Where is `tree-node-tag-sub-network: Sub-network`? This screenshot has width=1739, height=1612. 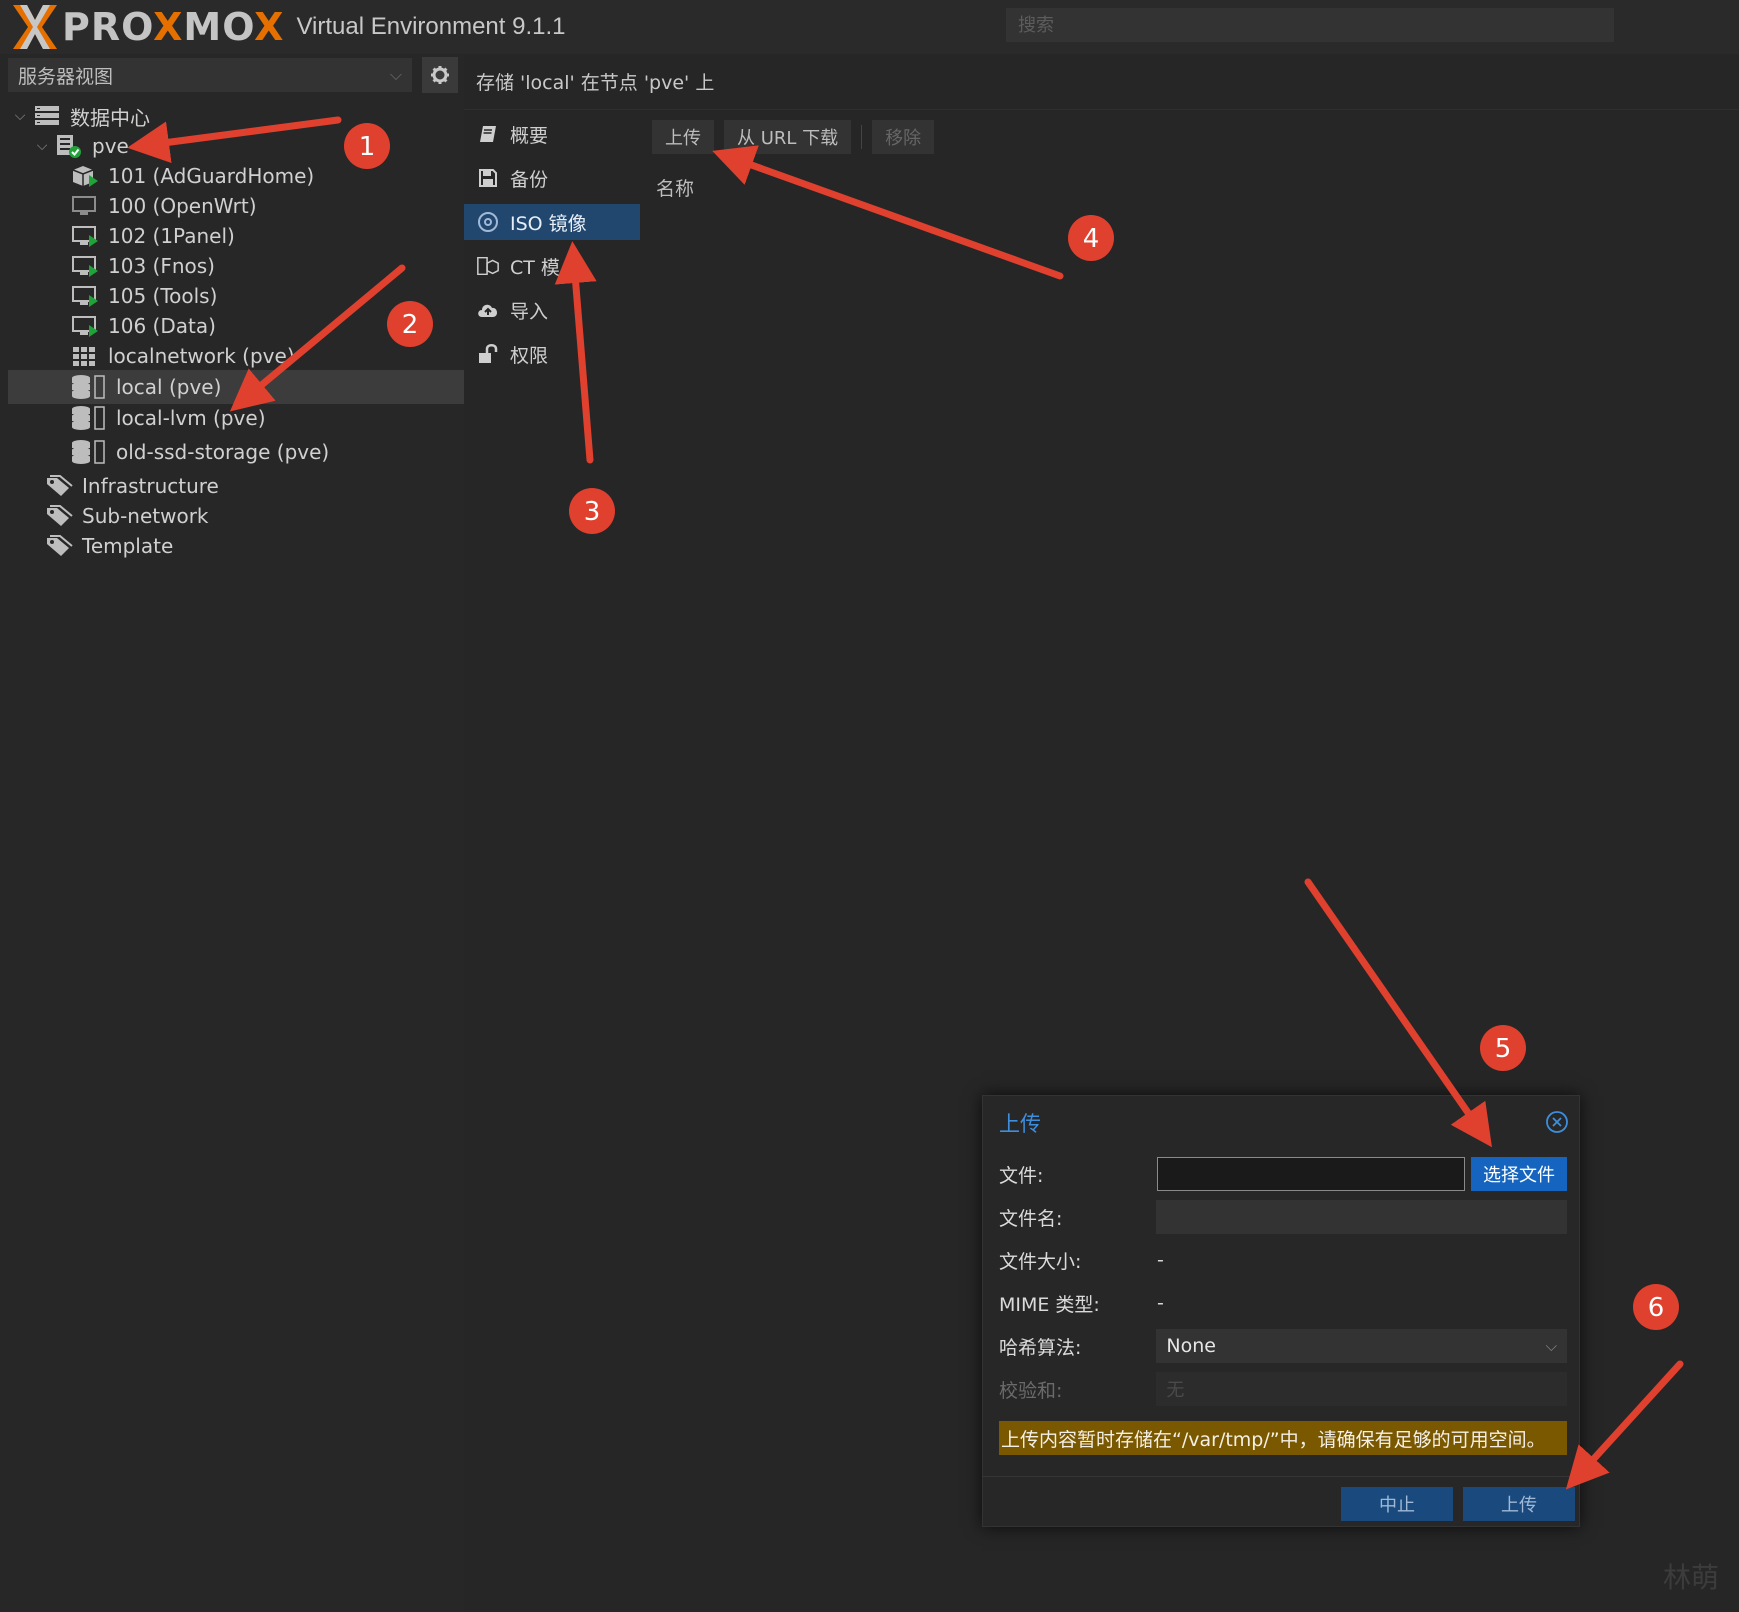 tree-node-tag-sub-network: Sub-network is located at coordinates (251, 516).